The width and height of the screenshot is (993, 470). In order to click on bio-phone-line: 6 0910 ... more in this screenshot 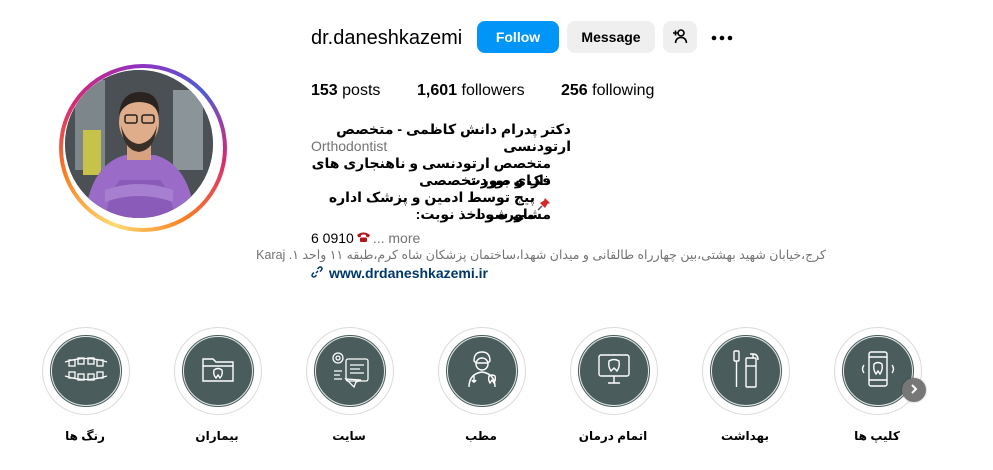, I will do `click(365, 238)`.